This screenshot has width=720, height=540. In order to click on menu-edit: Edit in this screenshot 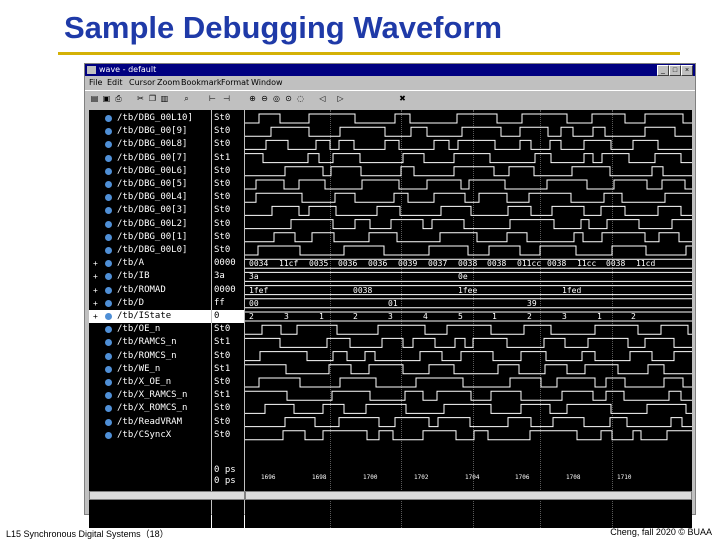, I will do `click(115, 82)`.